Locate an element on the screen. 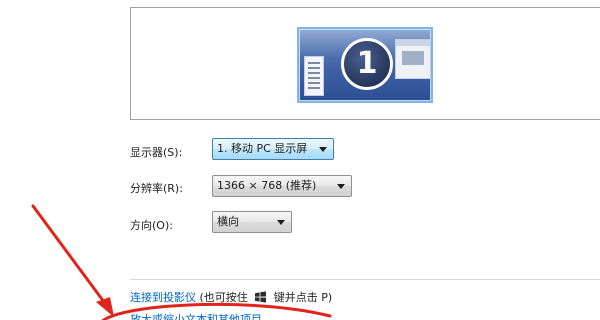  resolution-select-value: 1366 × 768 (推荐) is located at coordinates (267, 185).